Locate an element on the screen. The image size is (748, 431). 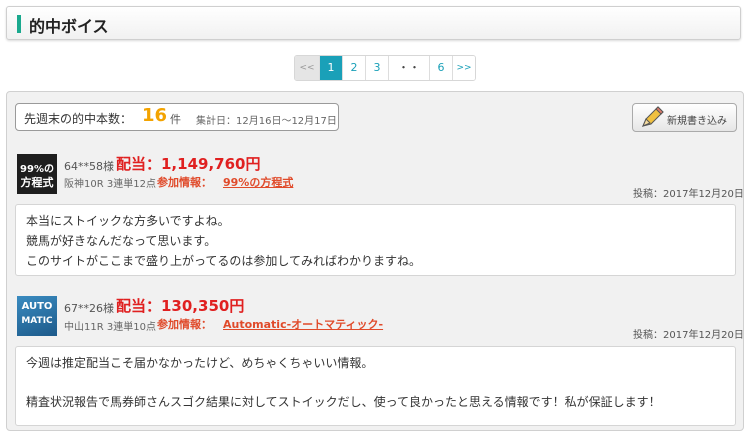
thumbnail-text: MATIC is located at coordinates (37, 321).